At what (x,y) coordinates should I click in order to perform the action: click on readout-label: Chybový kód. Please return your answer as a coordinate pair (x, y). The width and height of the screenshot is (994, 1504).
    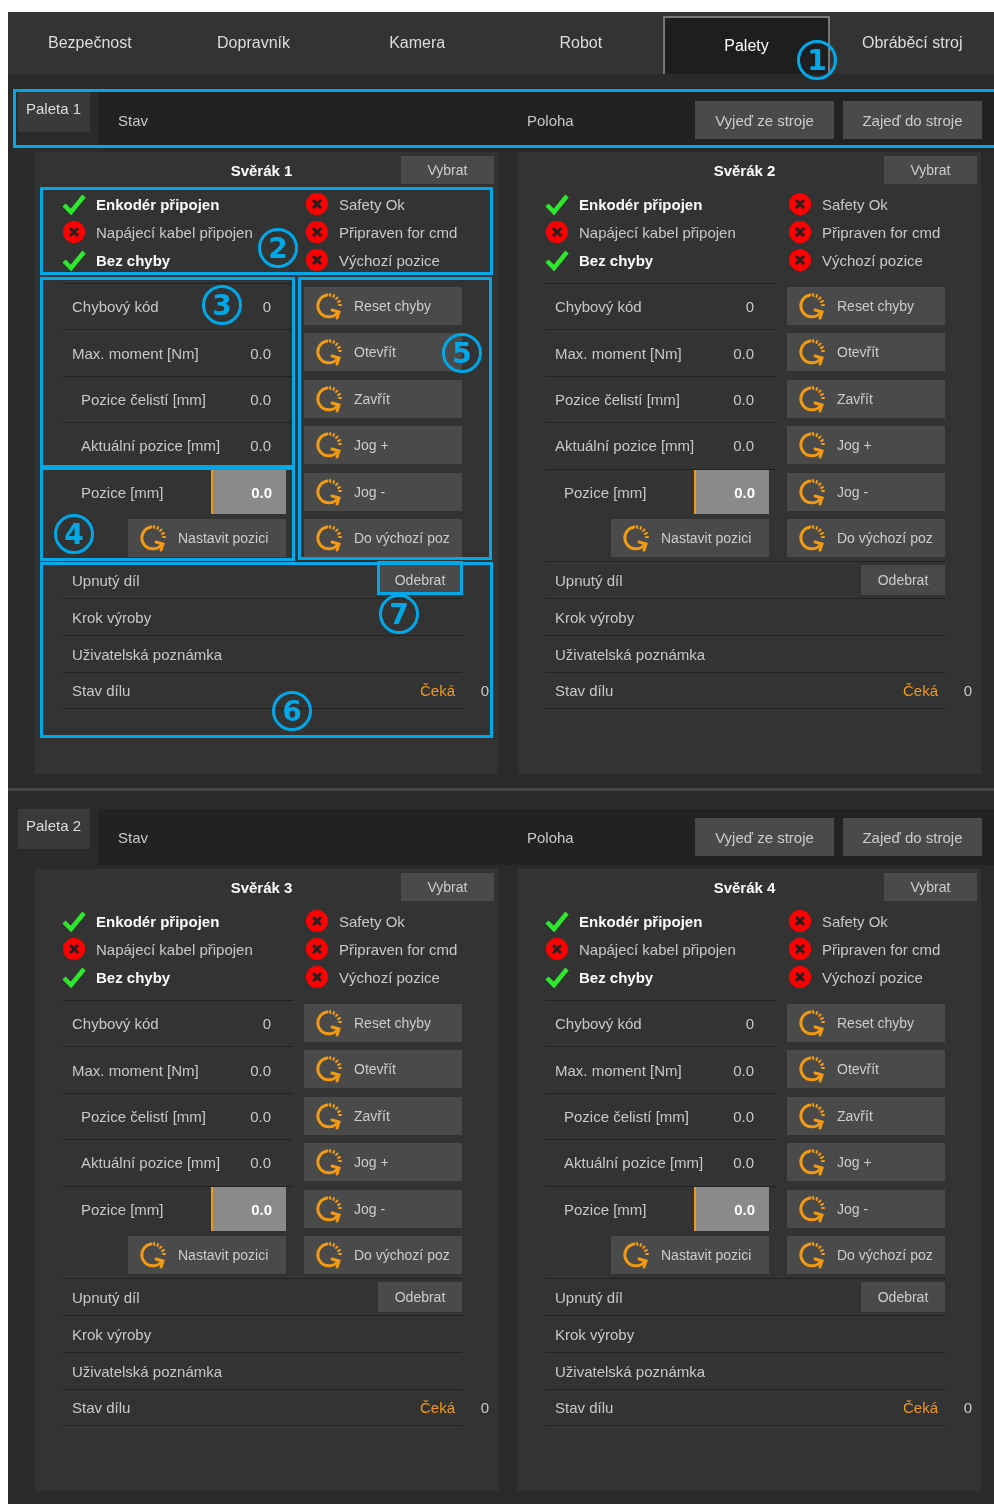
    Looking at the image, I should click on (598, 1024).